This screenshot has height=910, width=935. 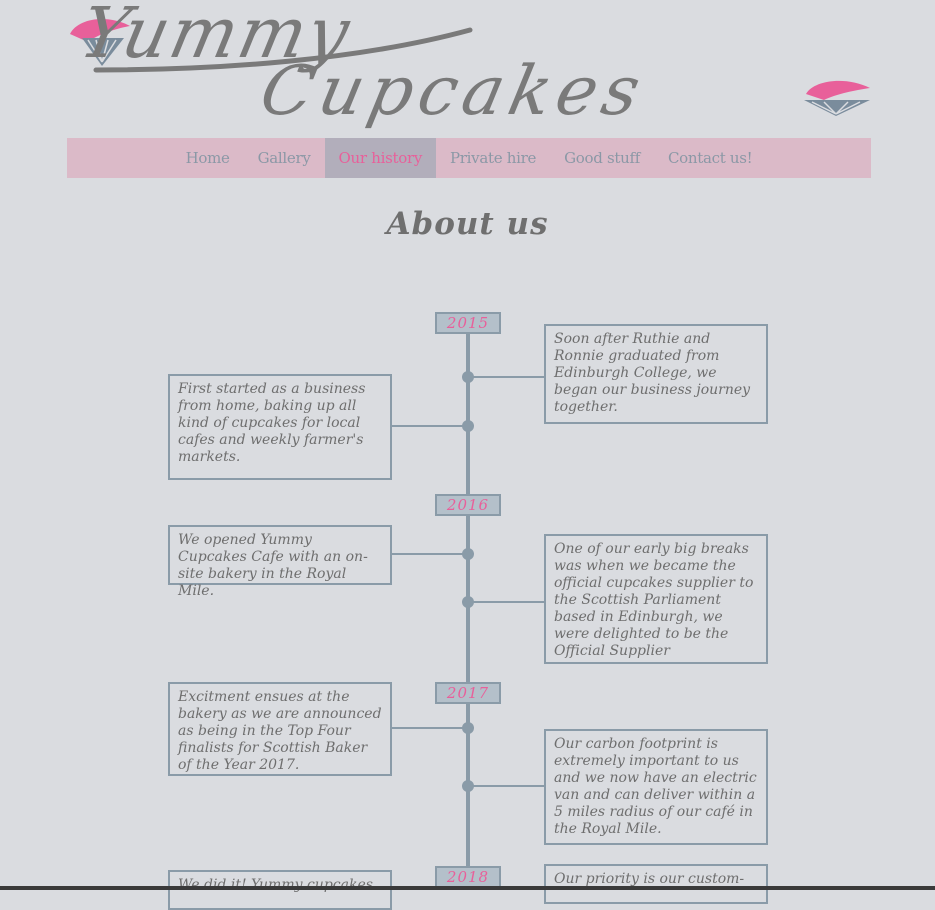 I want to click on year-marker-2017: 2017, so click(x=468, y=693).